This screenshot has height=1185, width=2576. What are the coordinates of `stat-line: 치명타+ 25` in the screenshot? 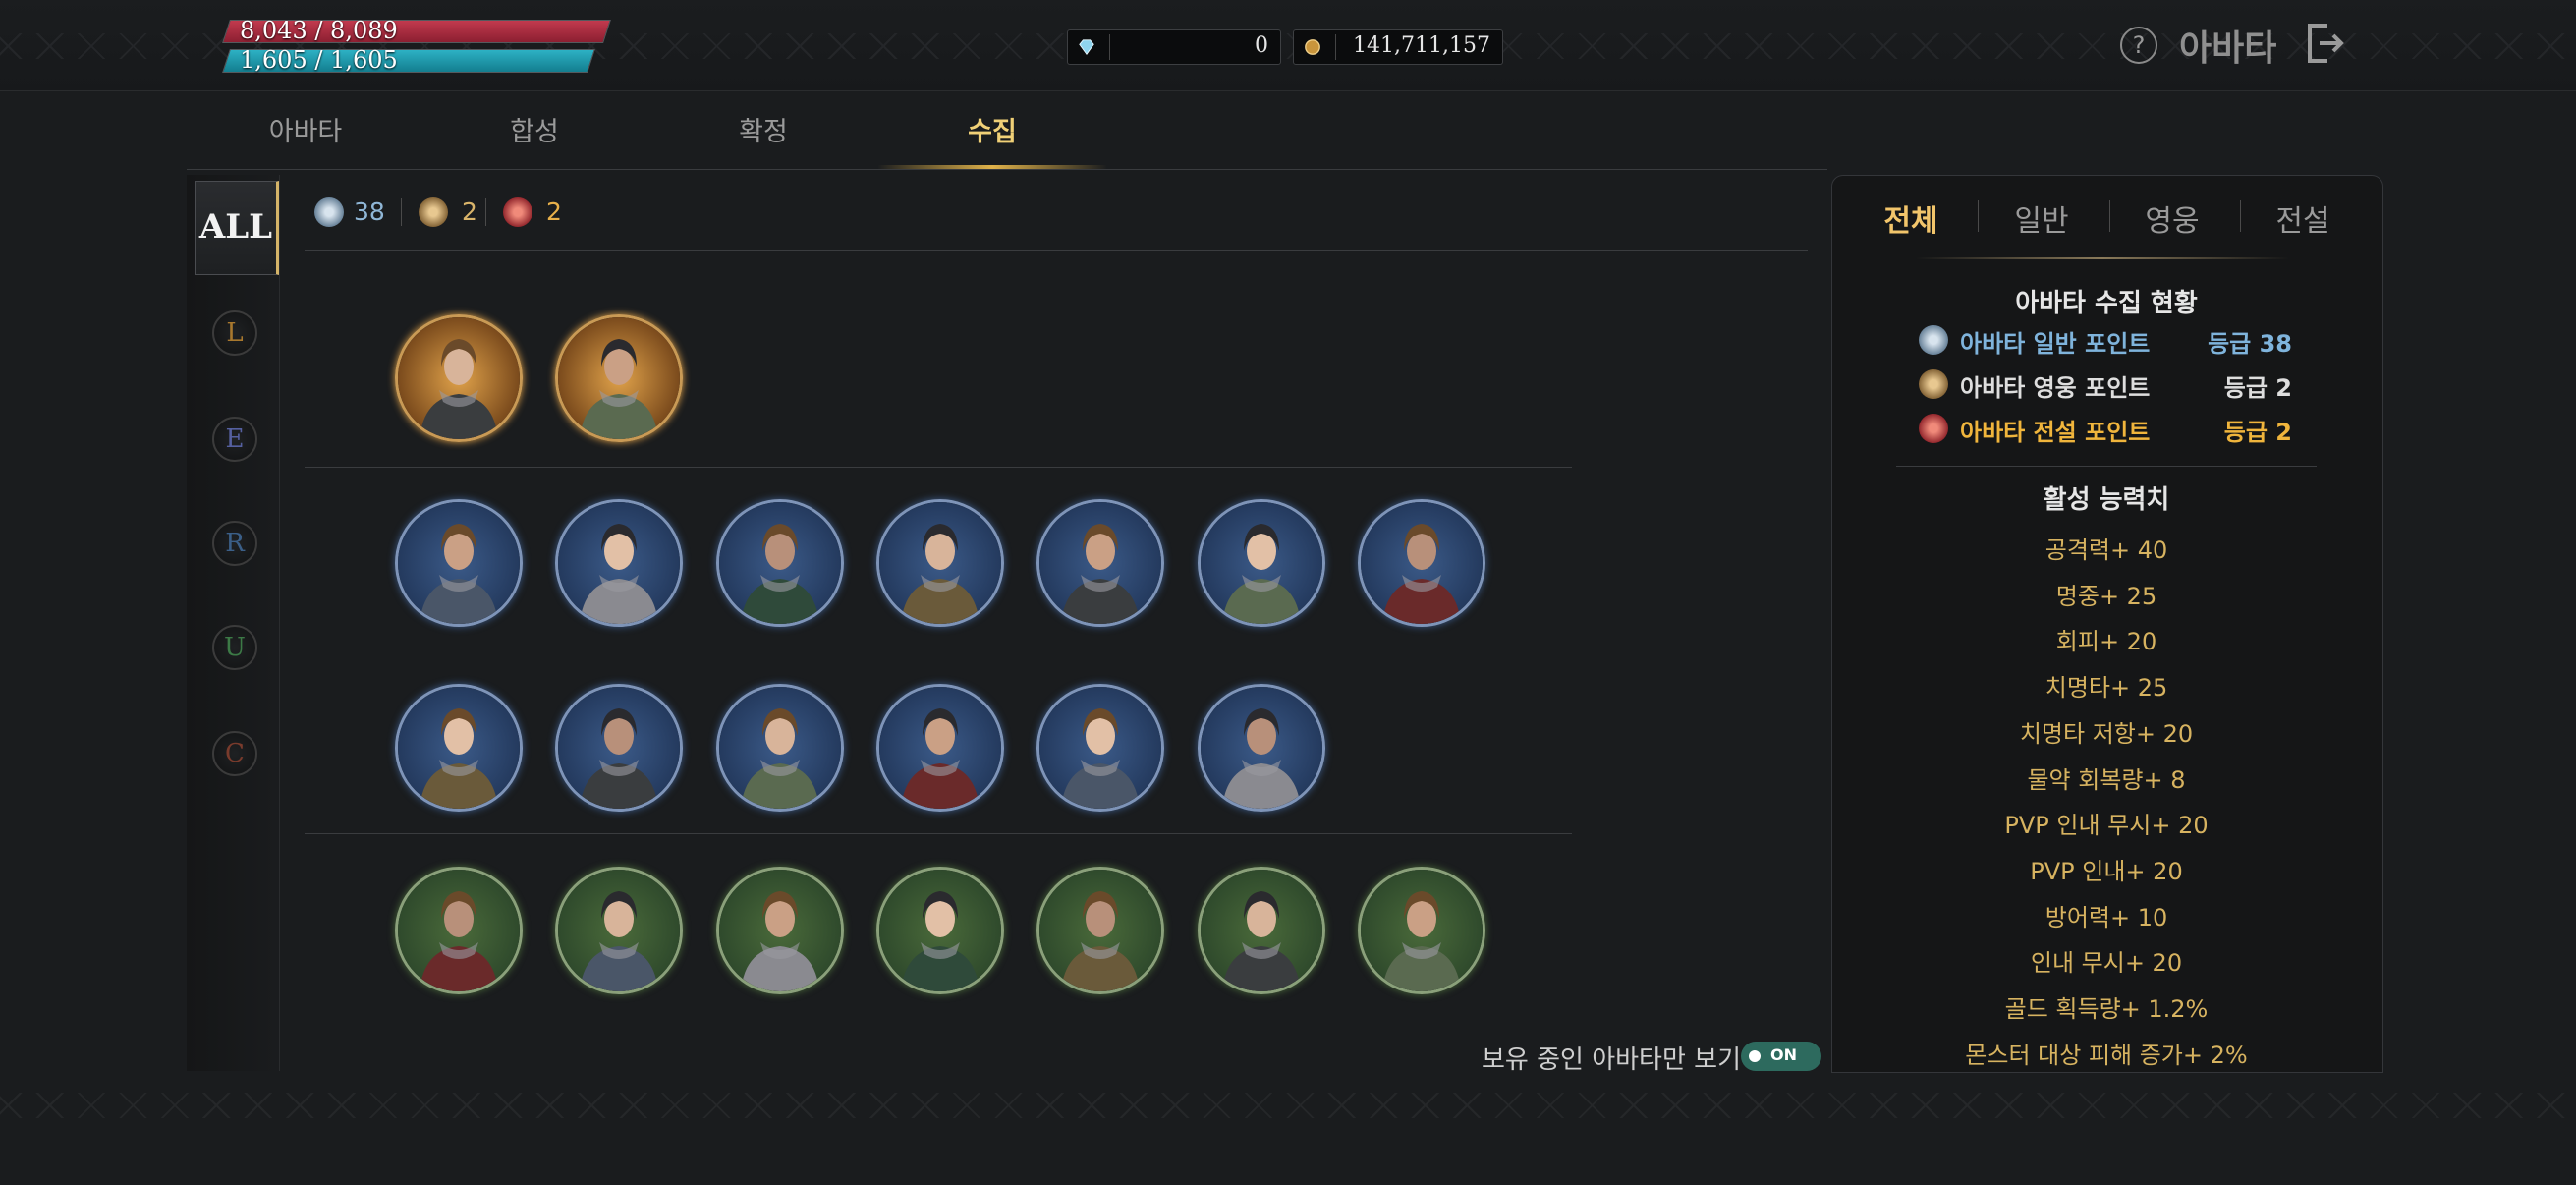 It's located at (2106, 689).